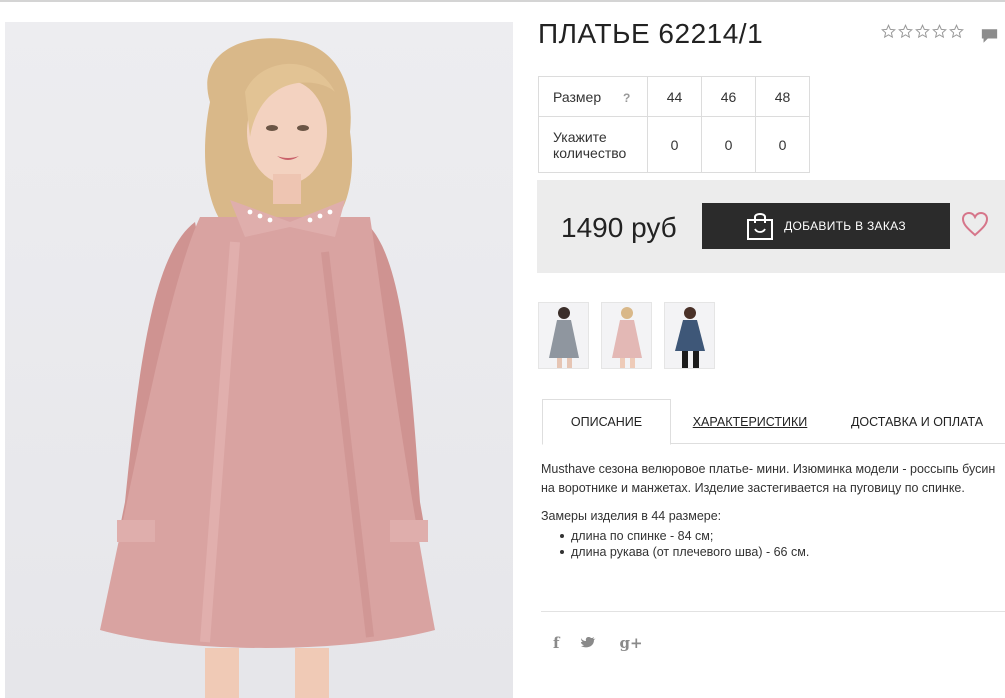 This screenshot has width=1005, height=698. Describe the element at coordinates (750, 421) in the screenshot. I see `tab-specs: ХАРАКТЕРИСТИКИ` at that location.